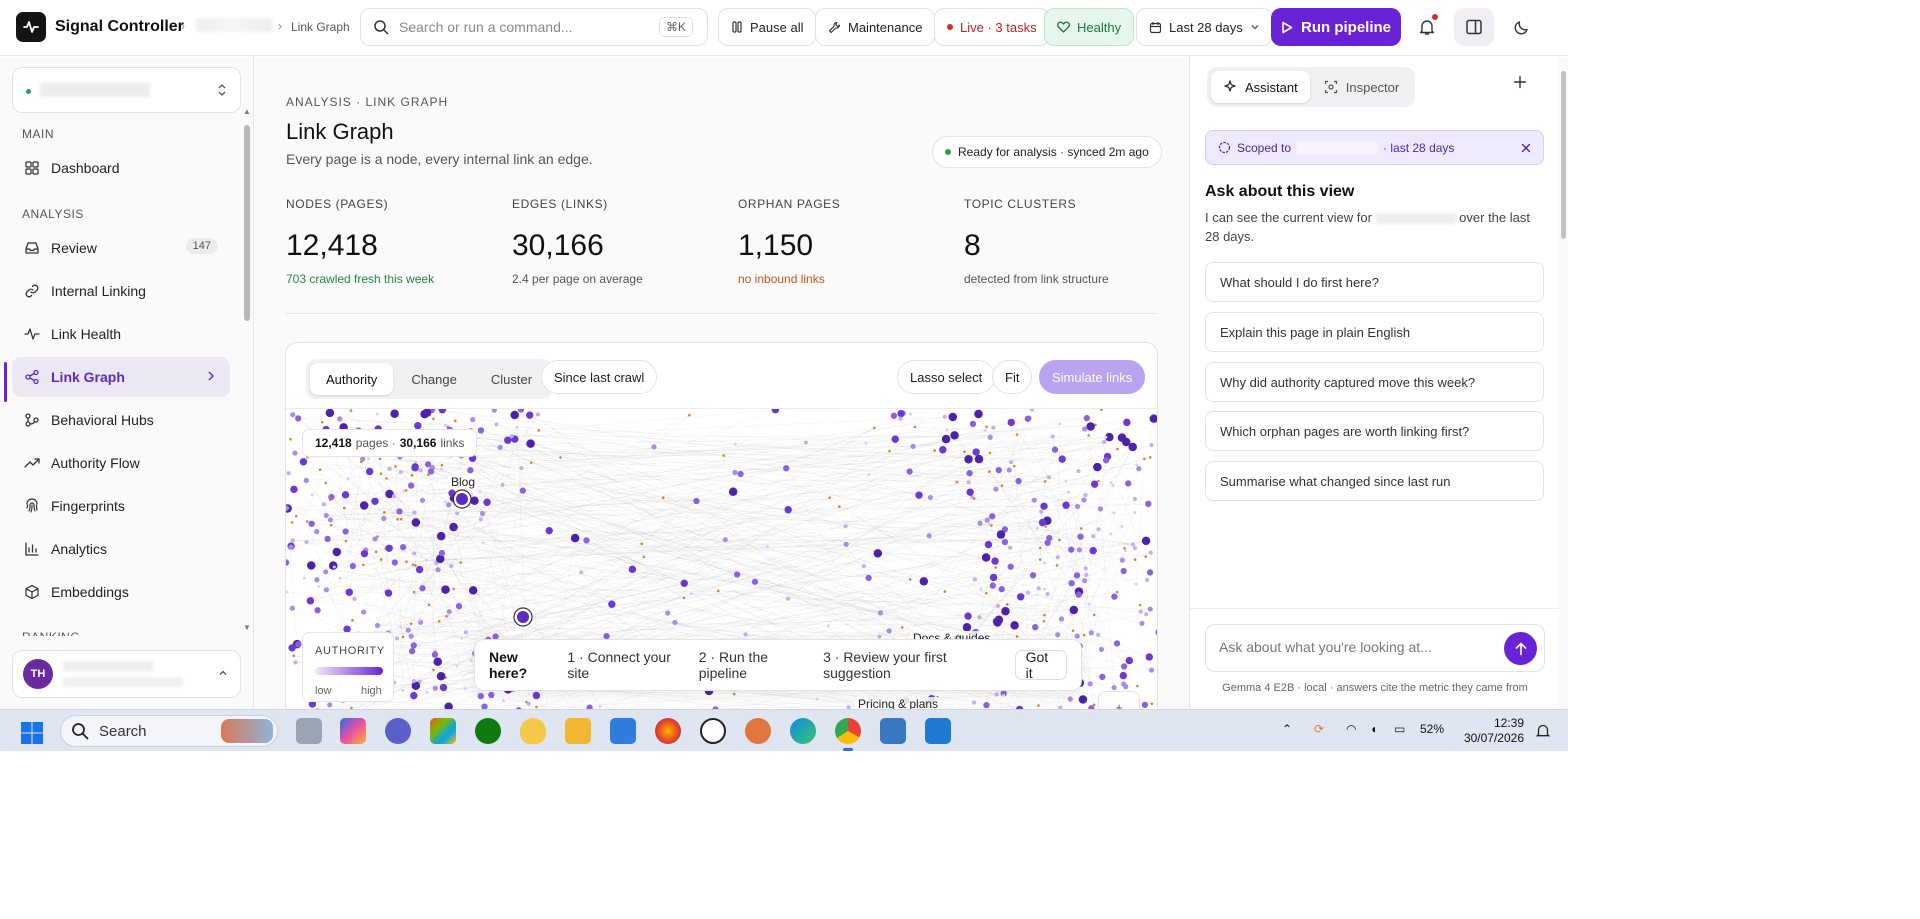 The height and width of the screenshot is (919, 1920). I want to click on wifi-icon: ◠, so click(1351, 729).